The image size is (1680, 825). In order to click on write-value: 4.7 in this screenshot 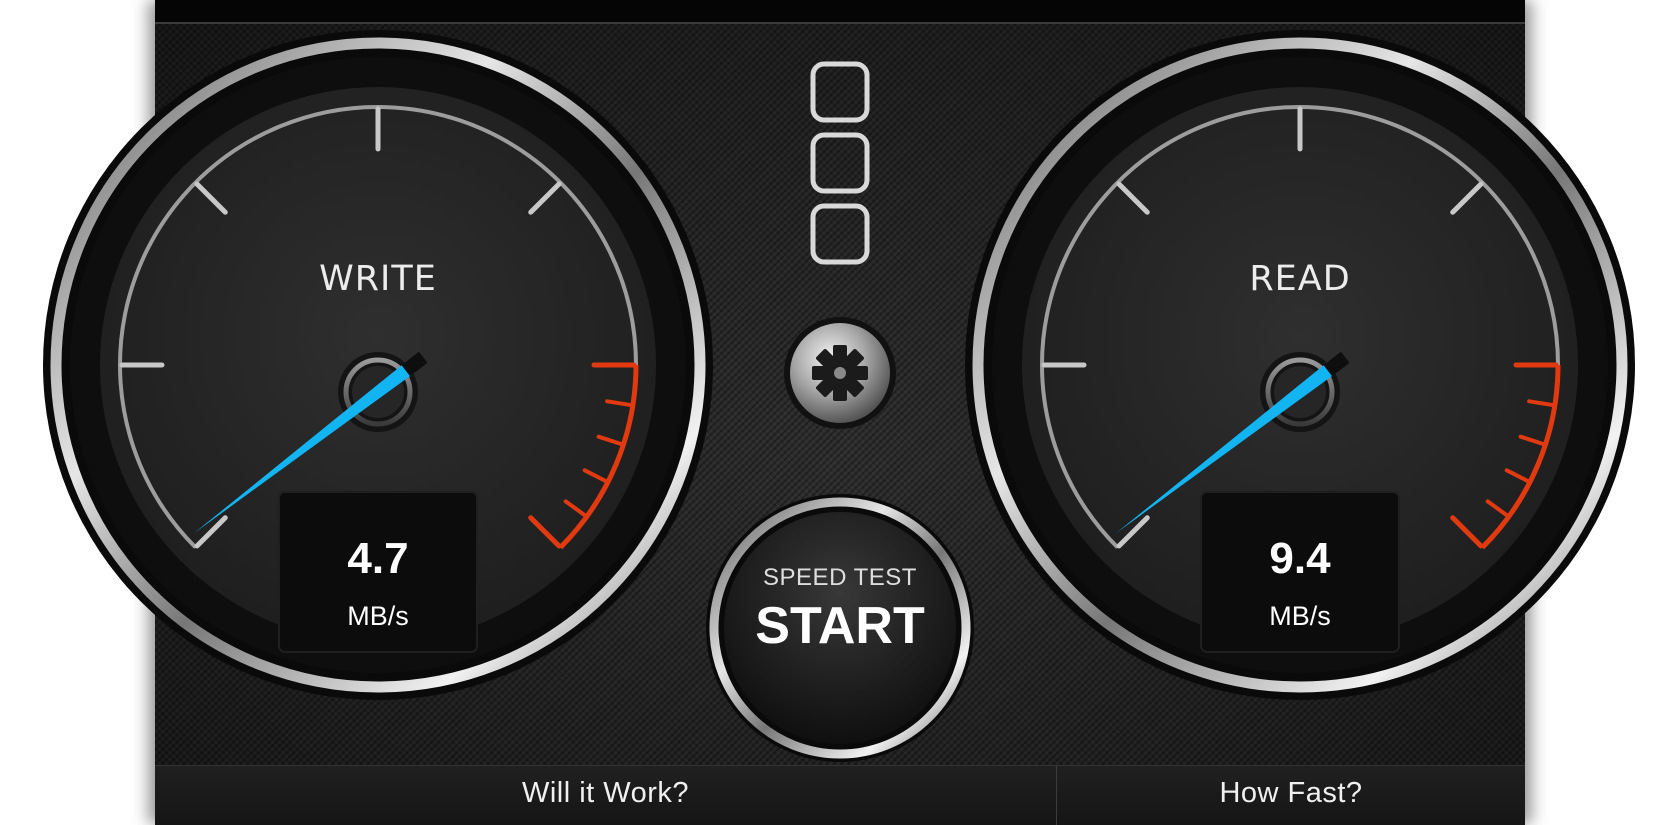, I will do `click(377, 558)`.